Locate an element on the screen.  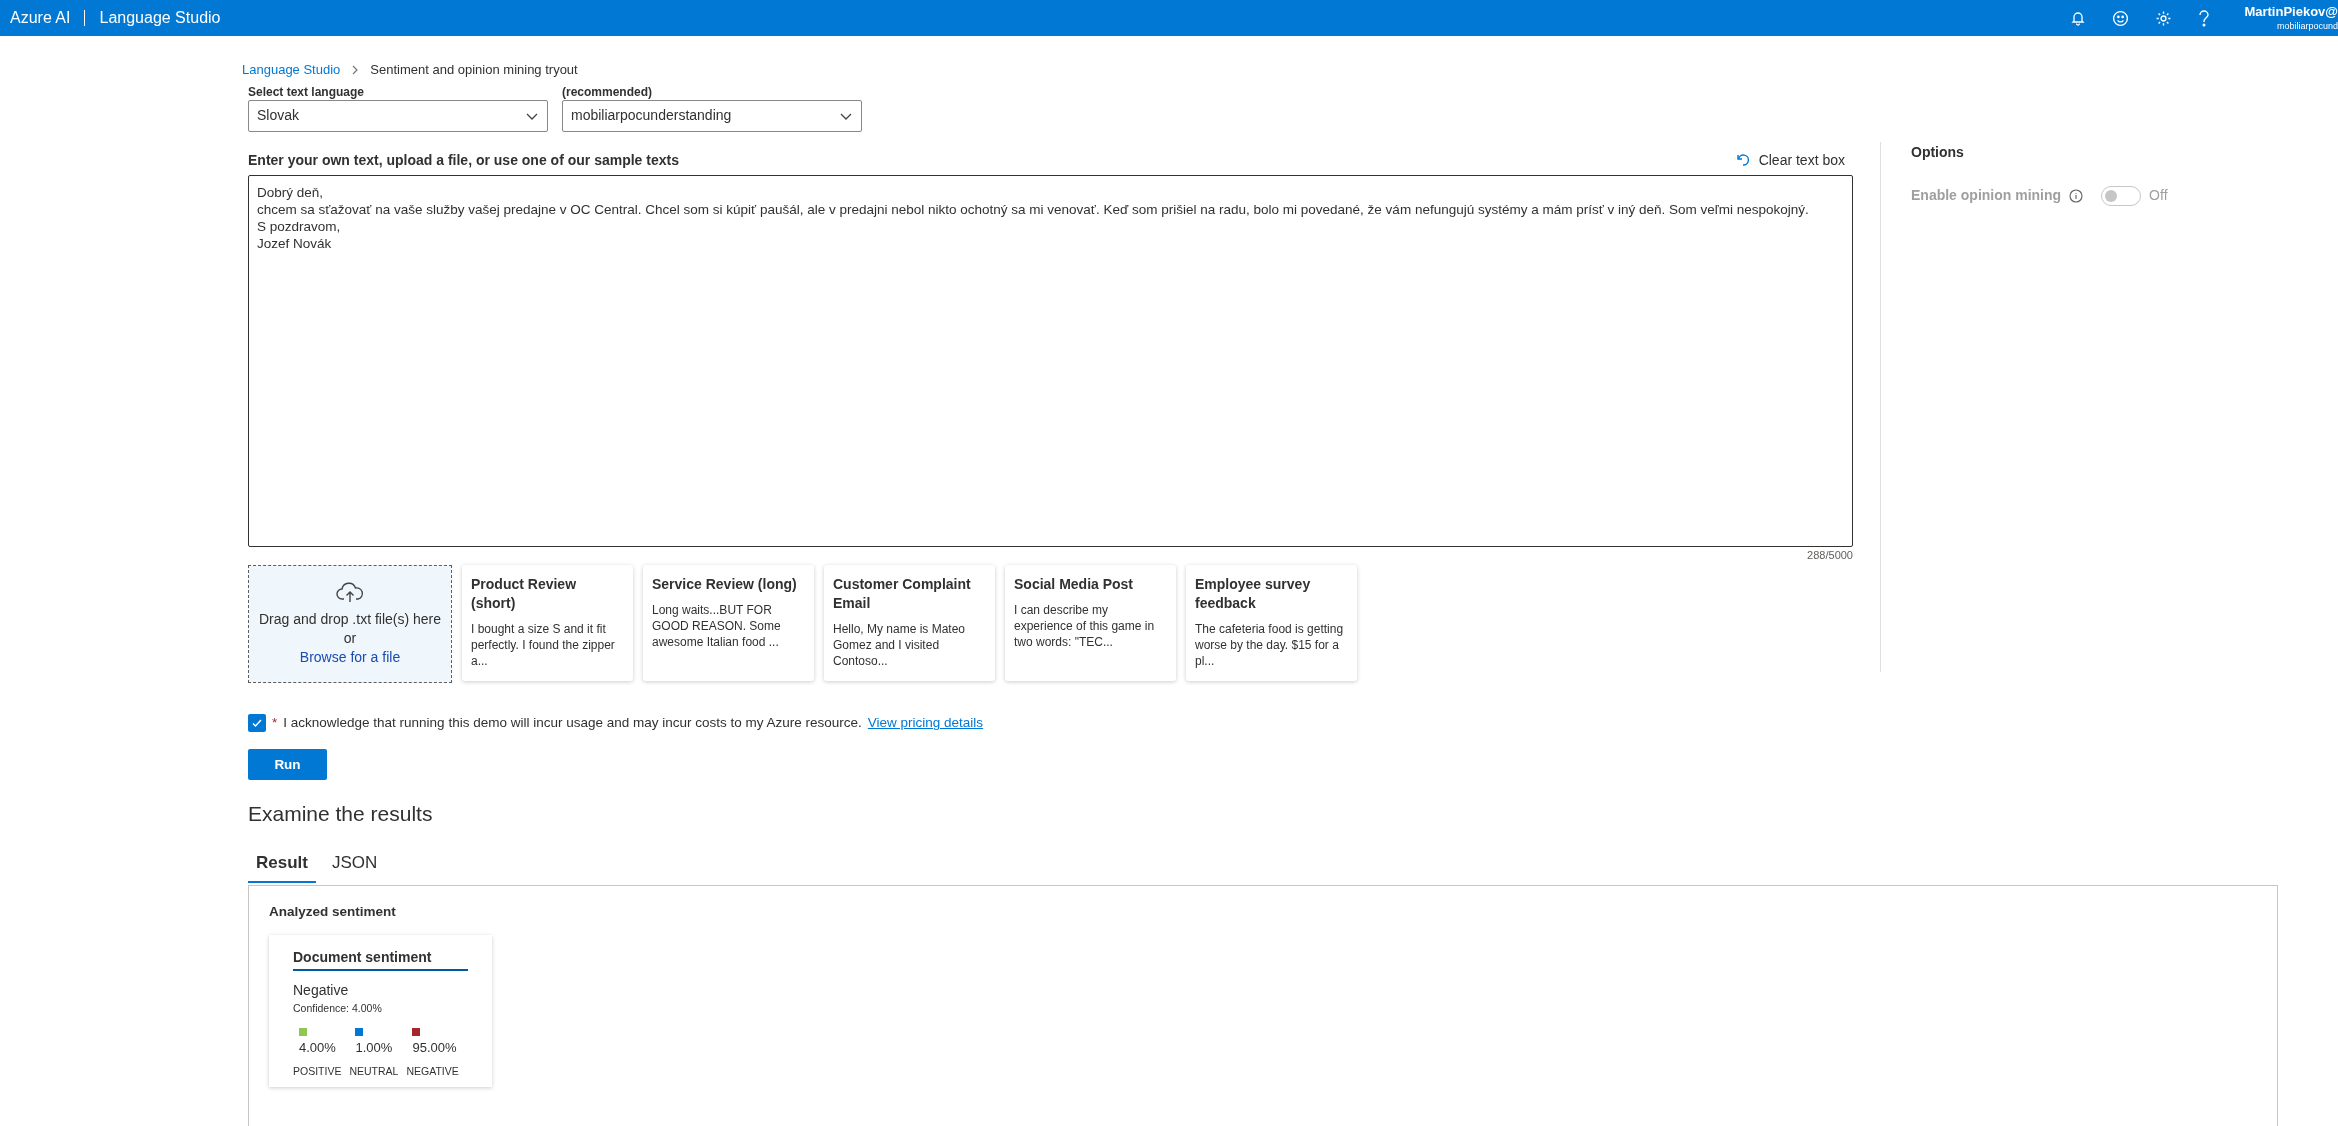
bell-icon is located at coordinates (2078, 18).